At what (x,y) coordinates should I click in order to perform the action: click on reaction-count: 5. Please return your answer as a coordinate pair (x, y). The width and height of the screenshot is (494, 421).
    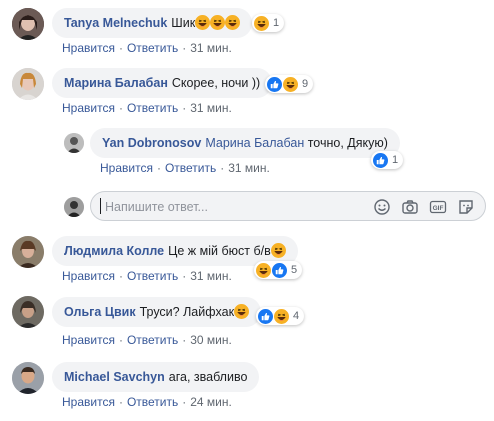
    Looking at the image, I should click on (294, 270).